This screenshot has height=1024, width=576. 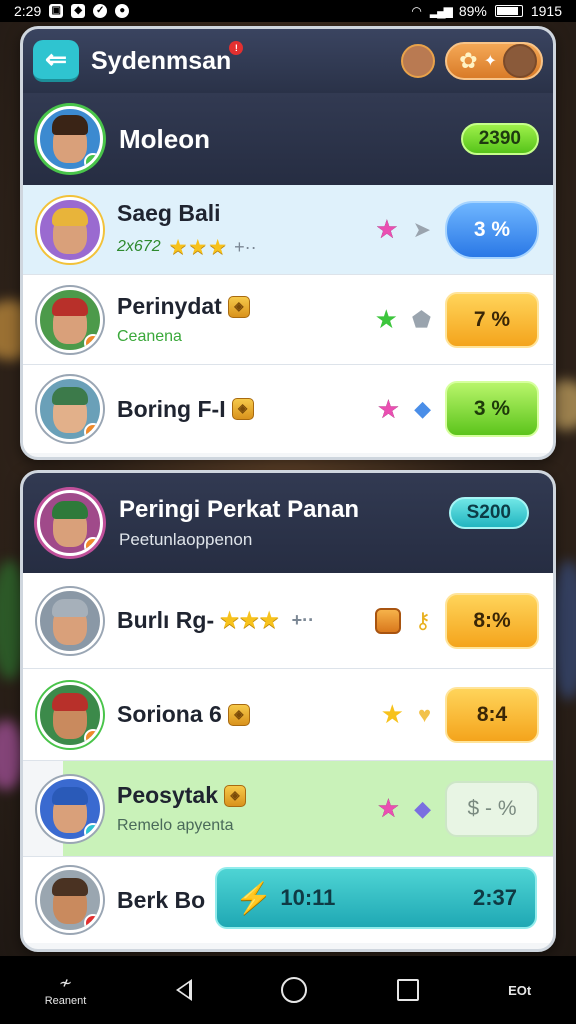 I want to click on pin-icon: ➤, so click(x=421, y=229).